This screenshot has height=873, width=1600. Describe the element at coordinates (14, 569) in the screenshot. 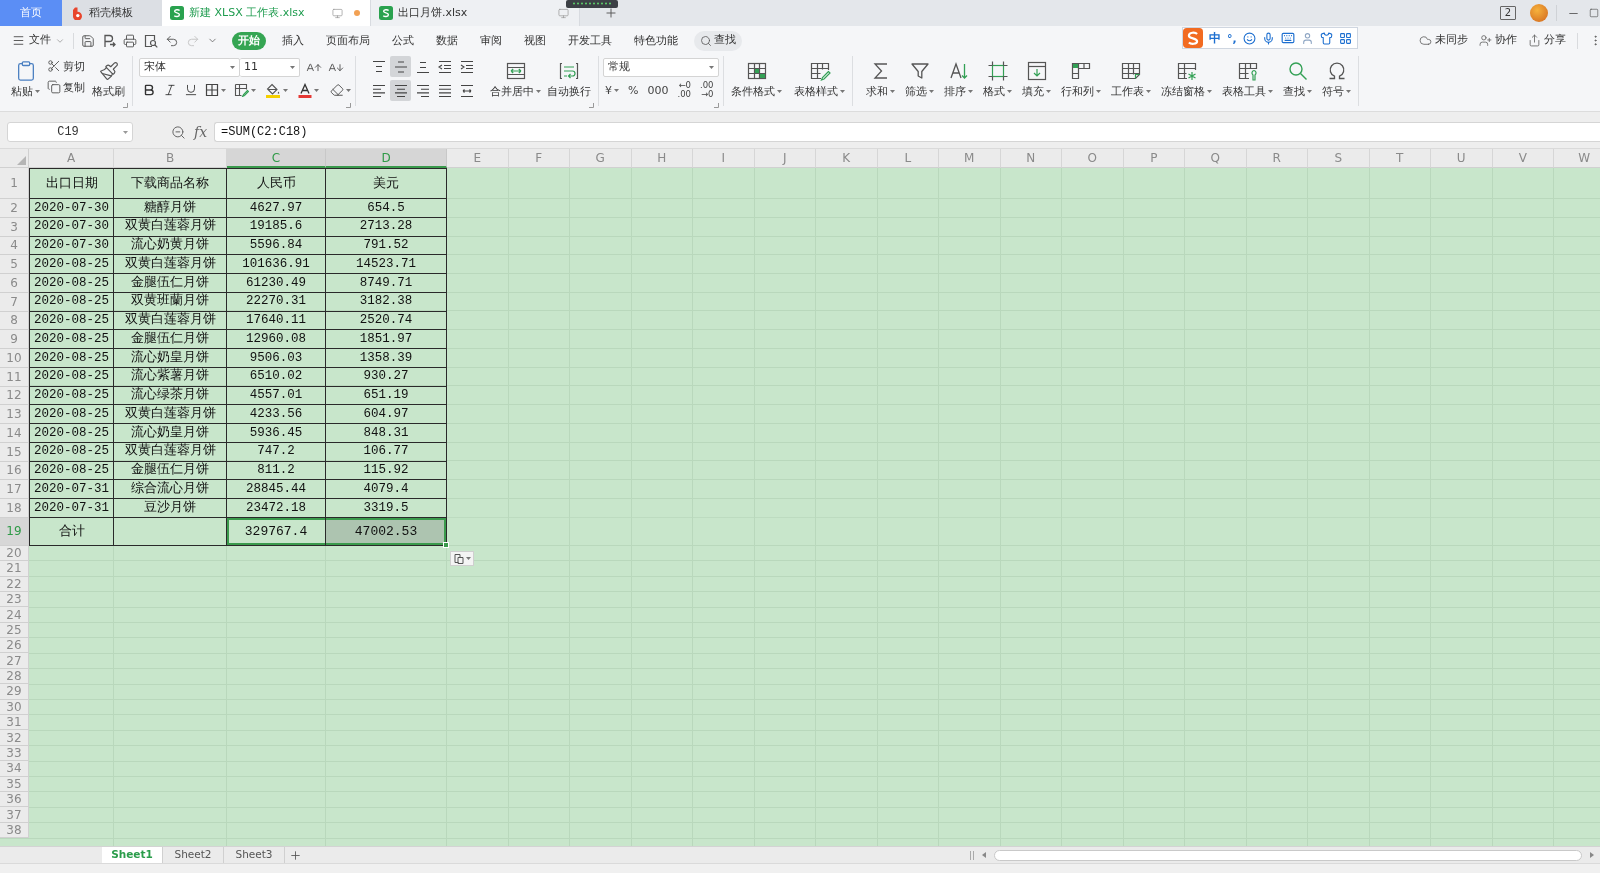

I see `row-header: 21` at that location.